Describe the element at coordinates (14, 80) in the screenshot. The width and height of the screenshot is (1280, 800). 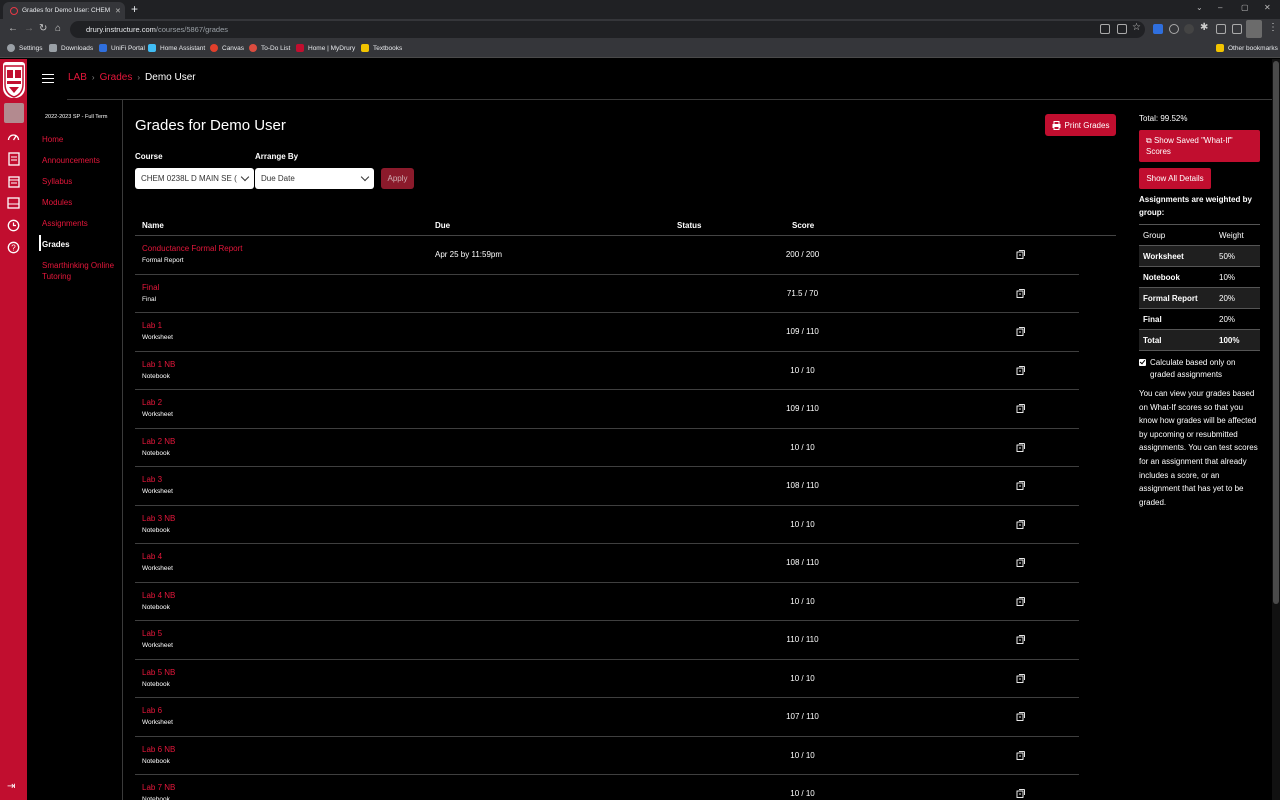
I see `drury-logo` at that location.